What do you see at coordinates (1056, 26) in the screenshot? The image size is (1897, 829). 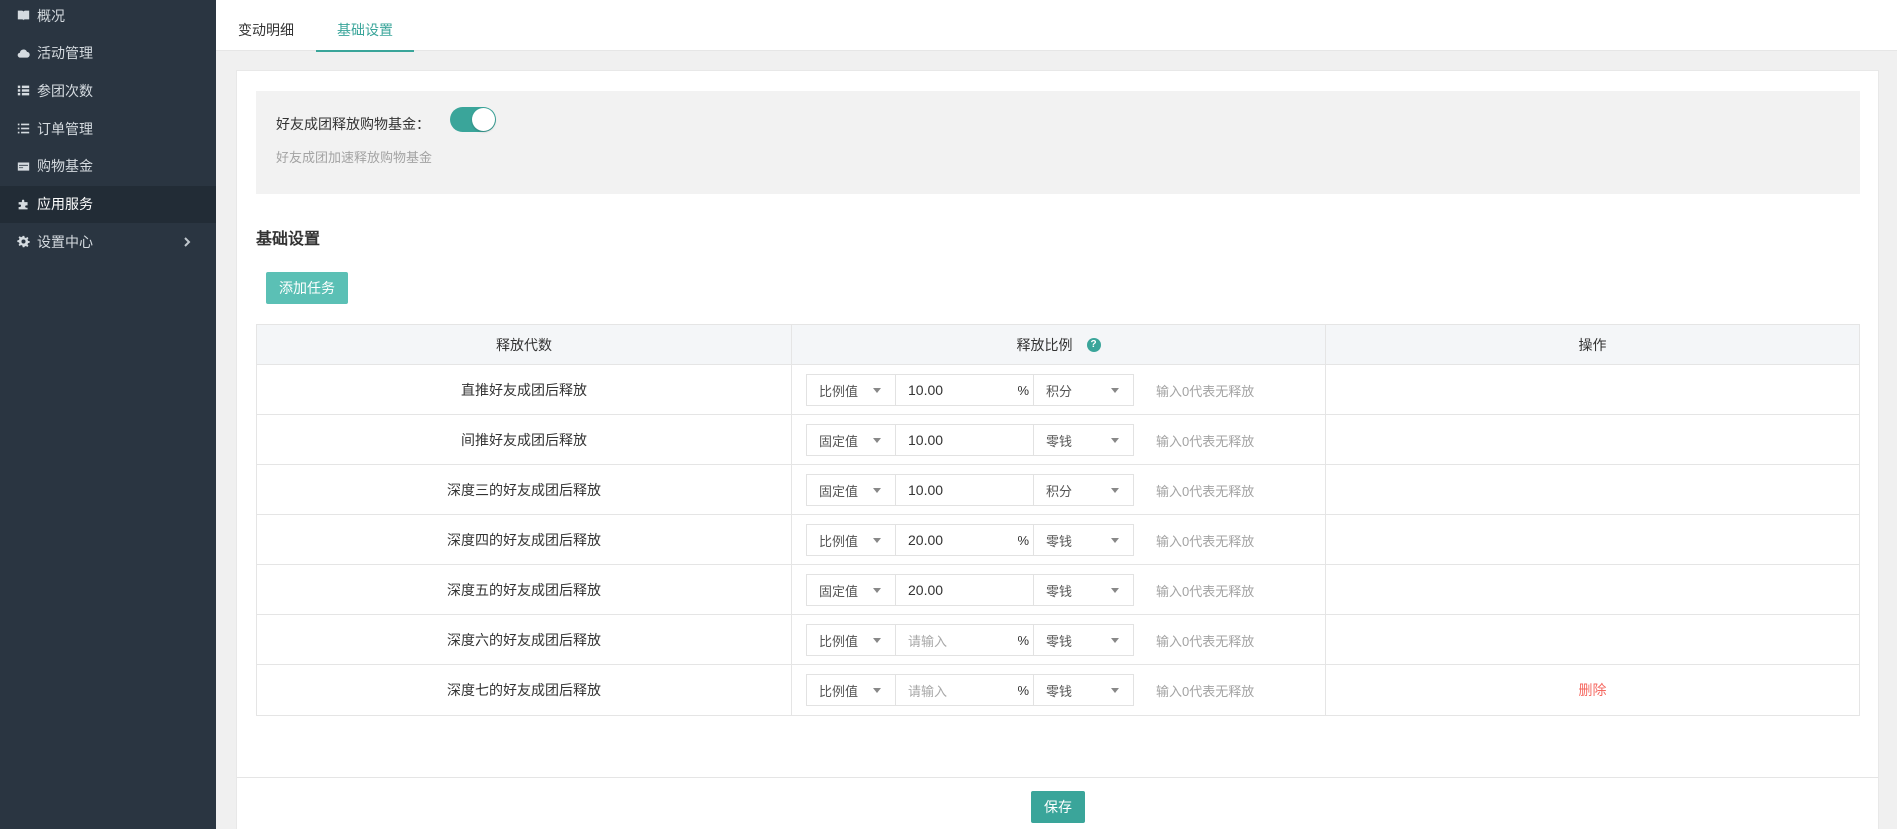 I see `tab-bar: 变动明细 基础设置` at bounding box center [1056, 26].